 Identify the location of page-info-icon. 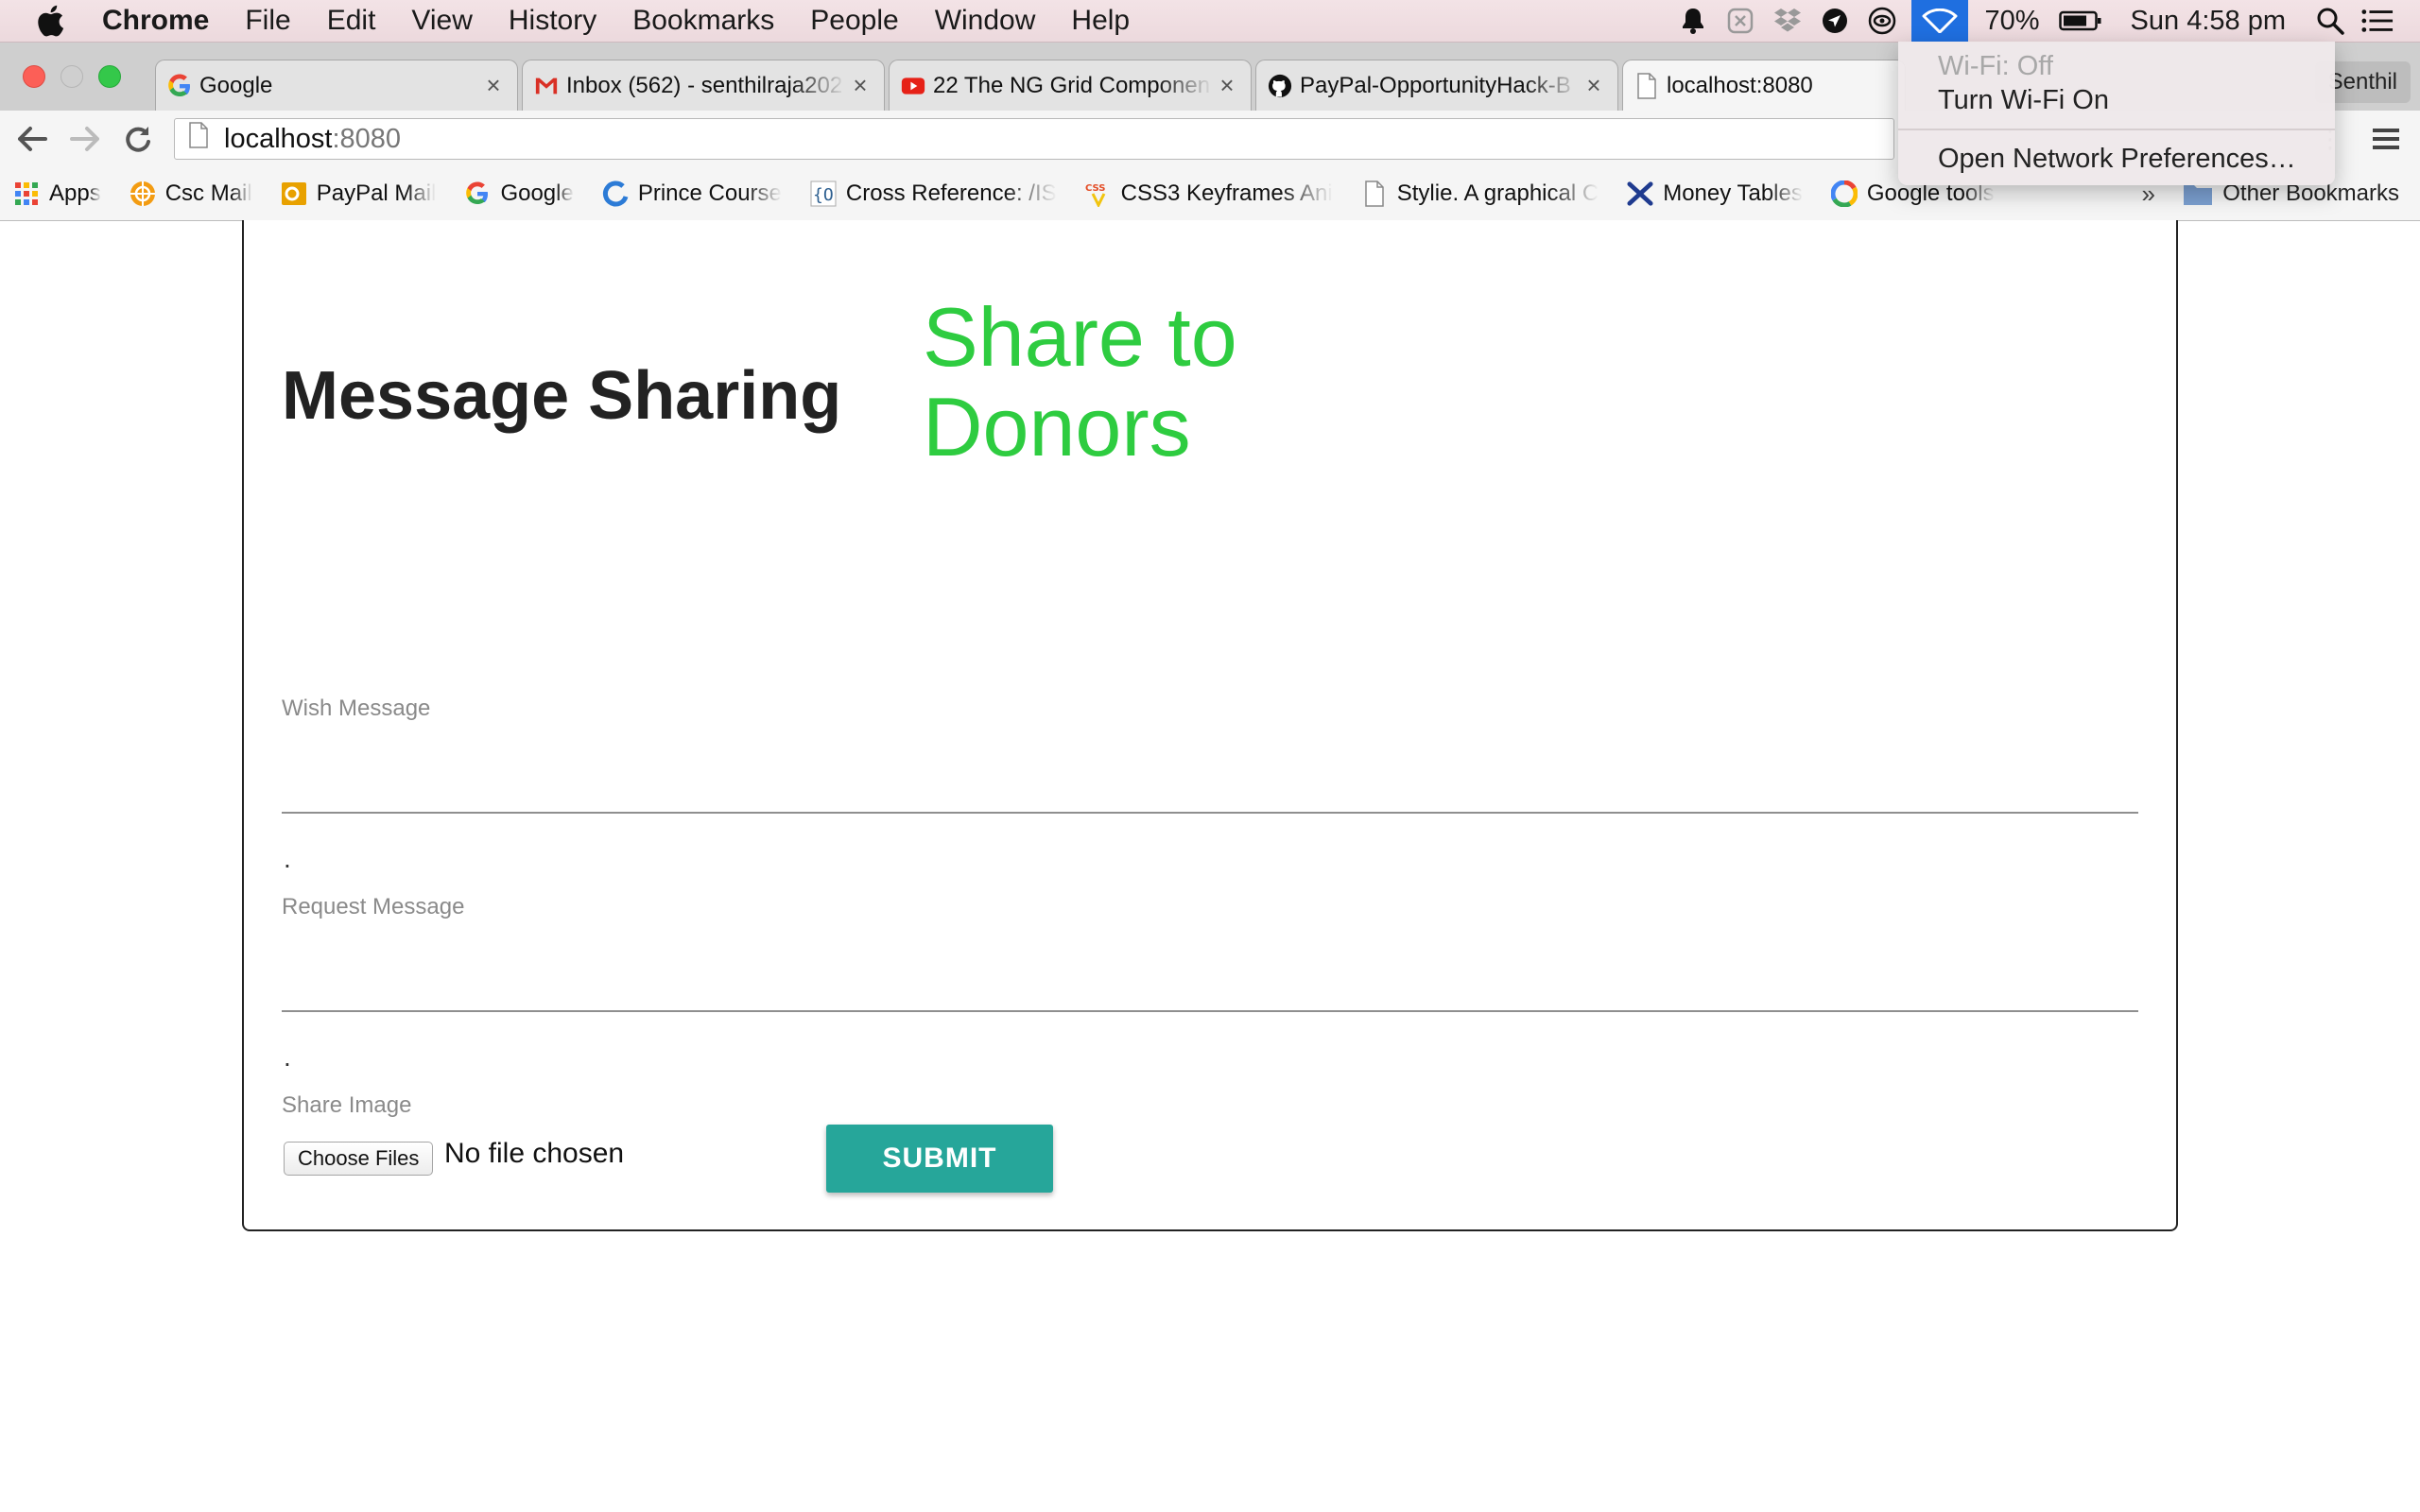
(198, 139).